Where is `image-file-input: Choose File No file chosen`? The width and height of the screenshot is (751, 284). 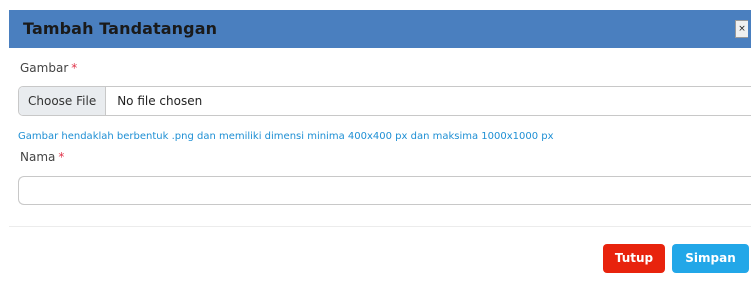 image-file-input: Choose File No file chosen is located at coordinates (384, 101).